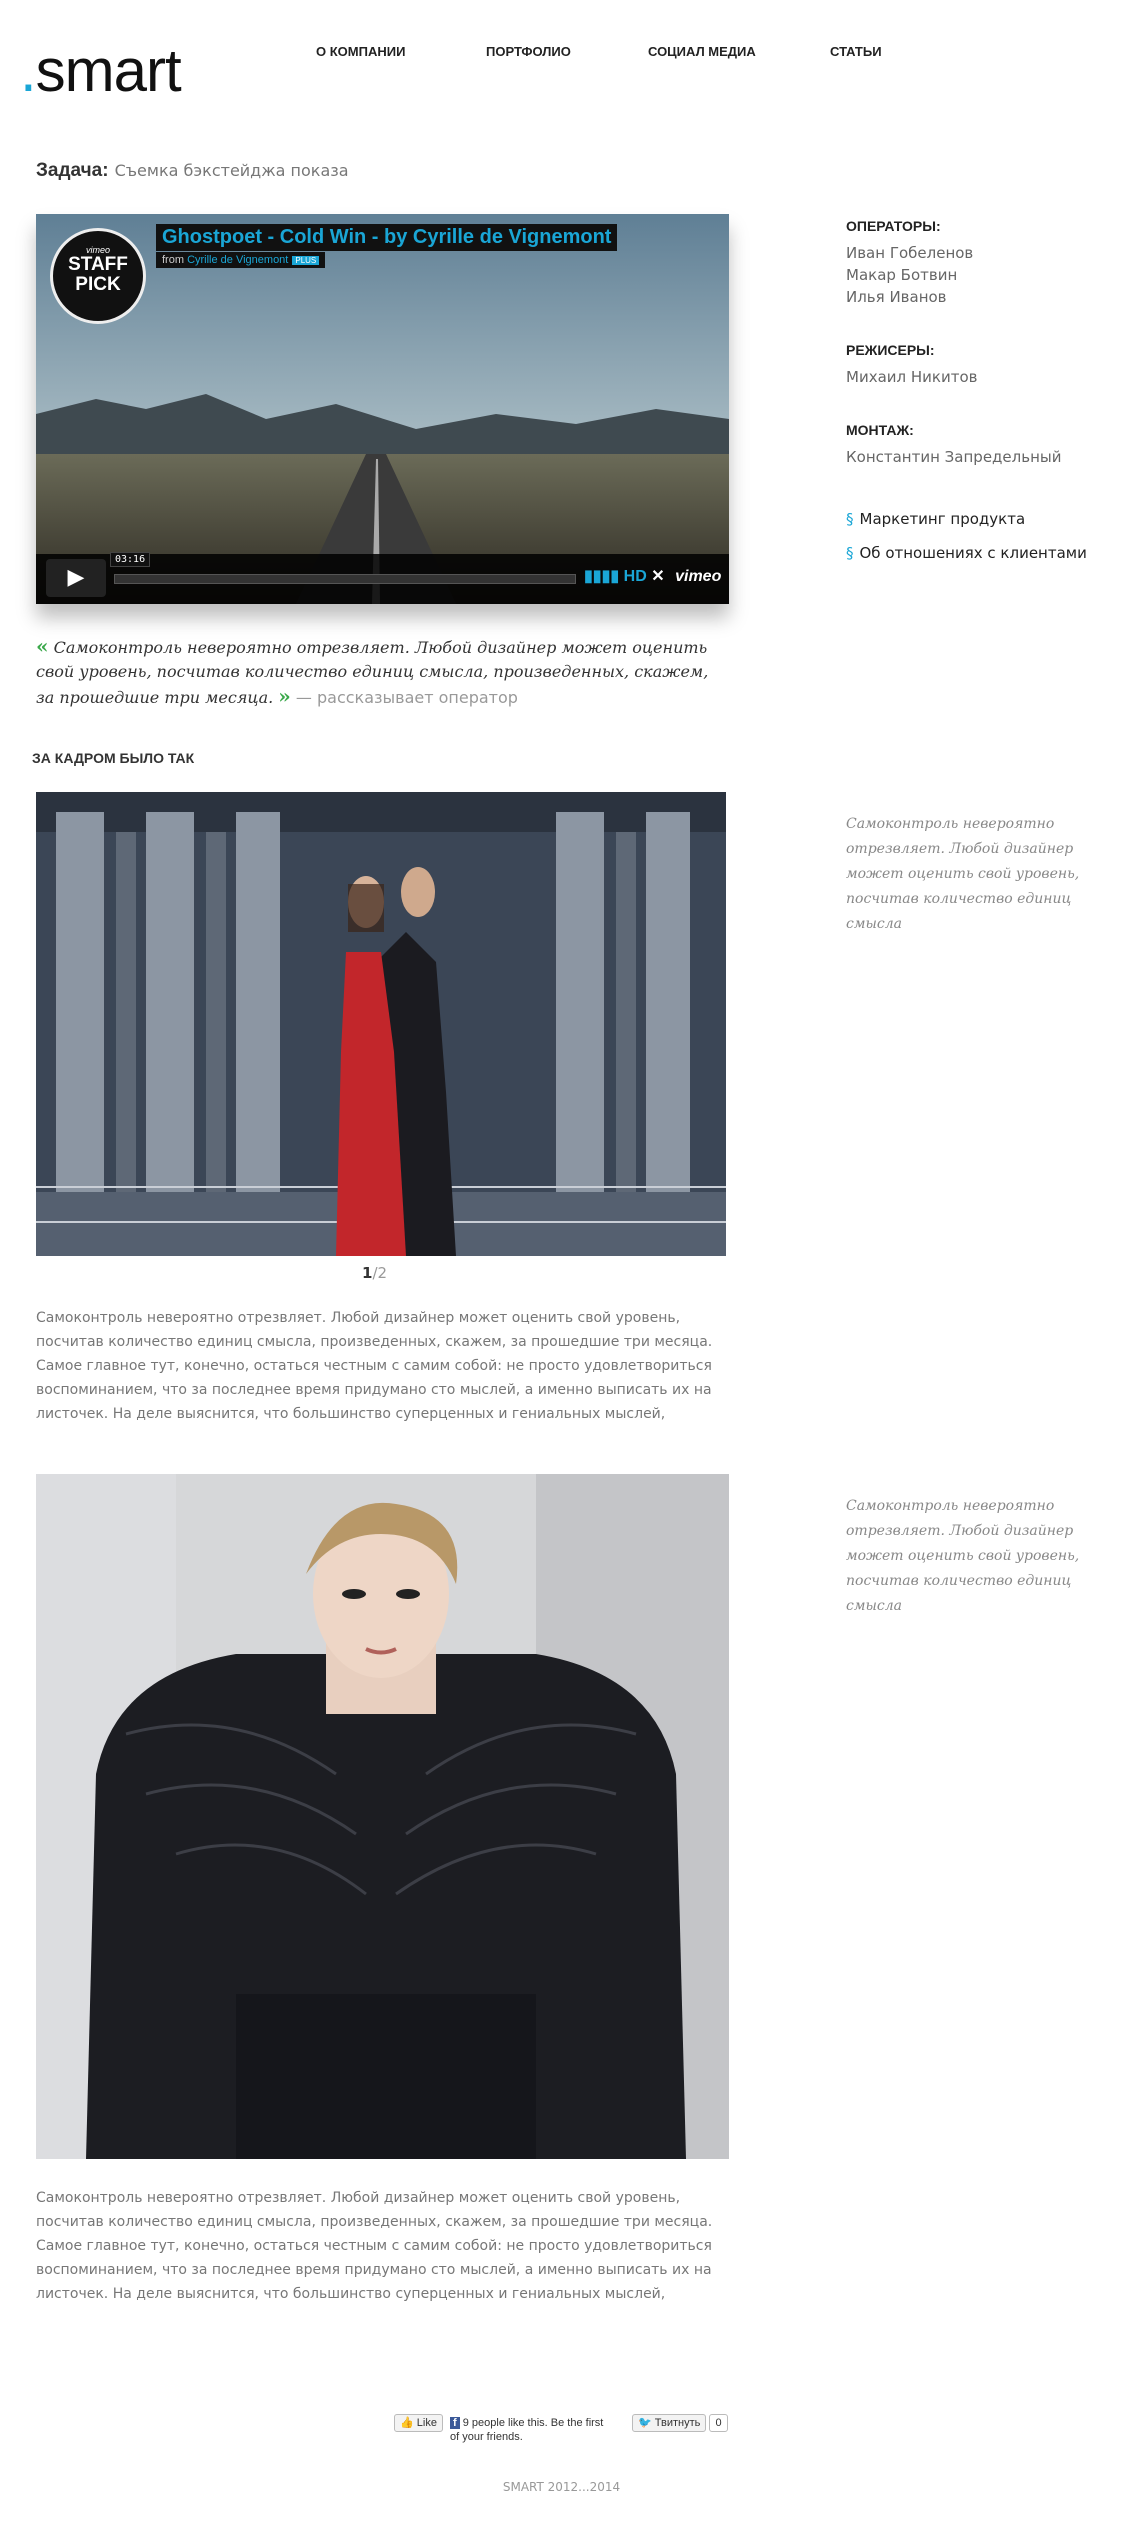  What do you see at coordinates (856, 51) in the screenshot?
I see `nav-articles: СТАТЬИ` at bounding box center [856, 51].